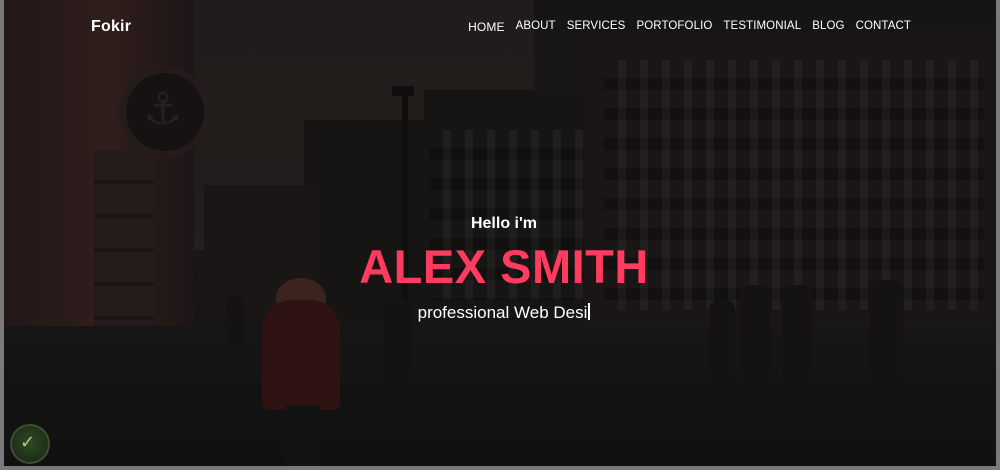  What do you see at coordinates (111, 27) in the screenshot?
I see `brand-logo: Fokir` at bounding box center [111, 27].